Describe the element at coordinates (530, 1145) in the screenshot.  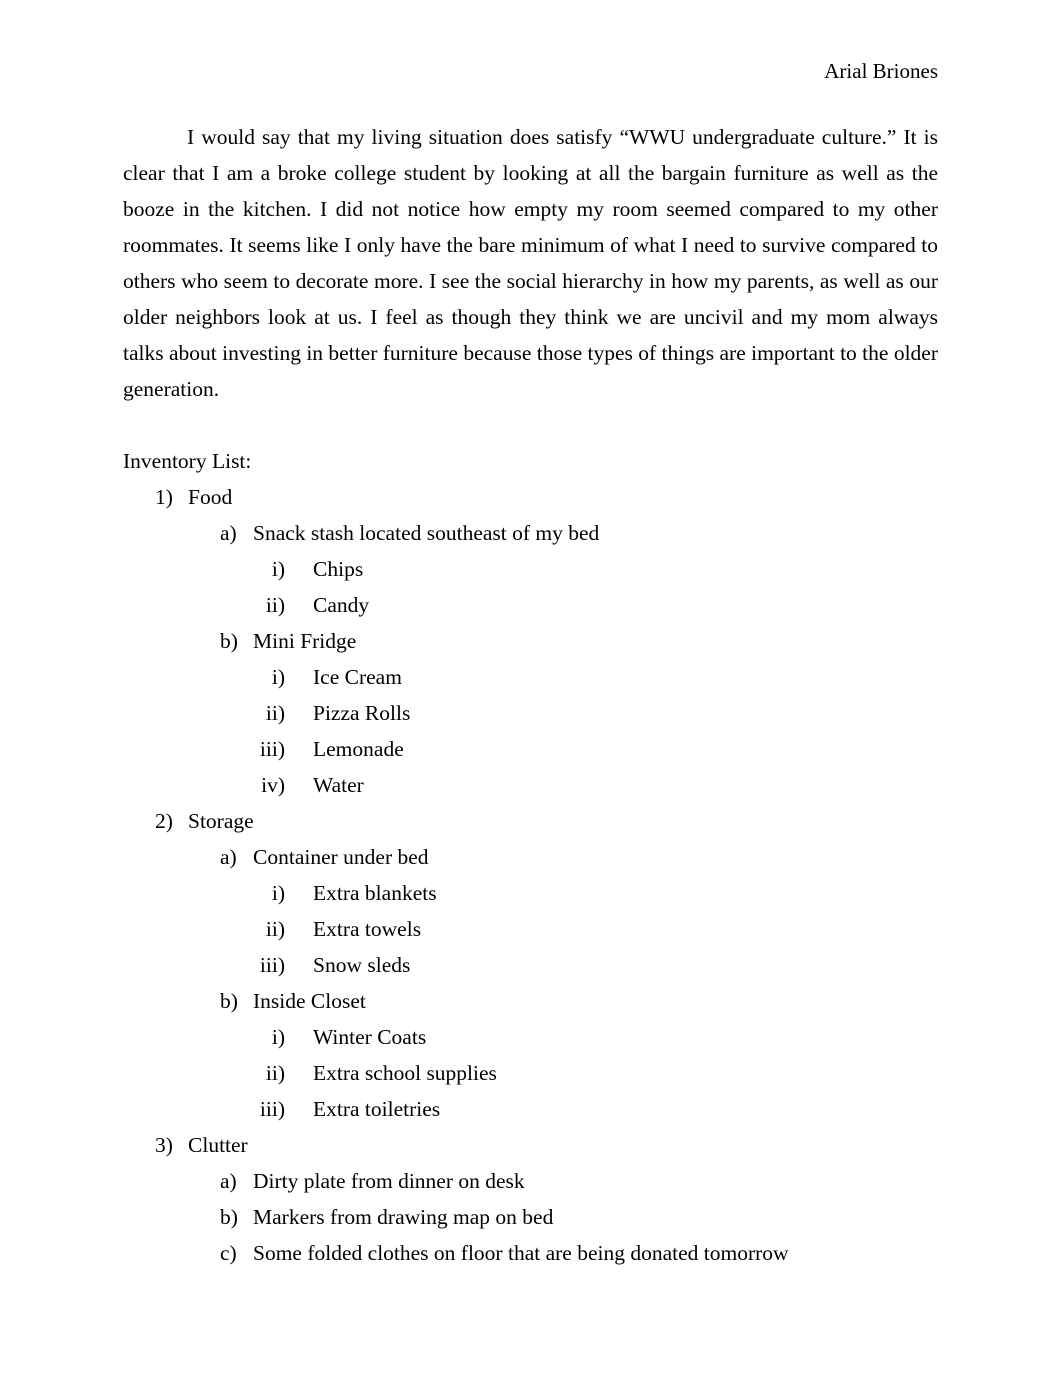
I see `inventory-item-level-1: 3) Clutter` at that location.